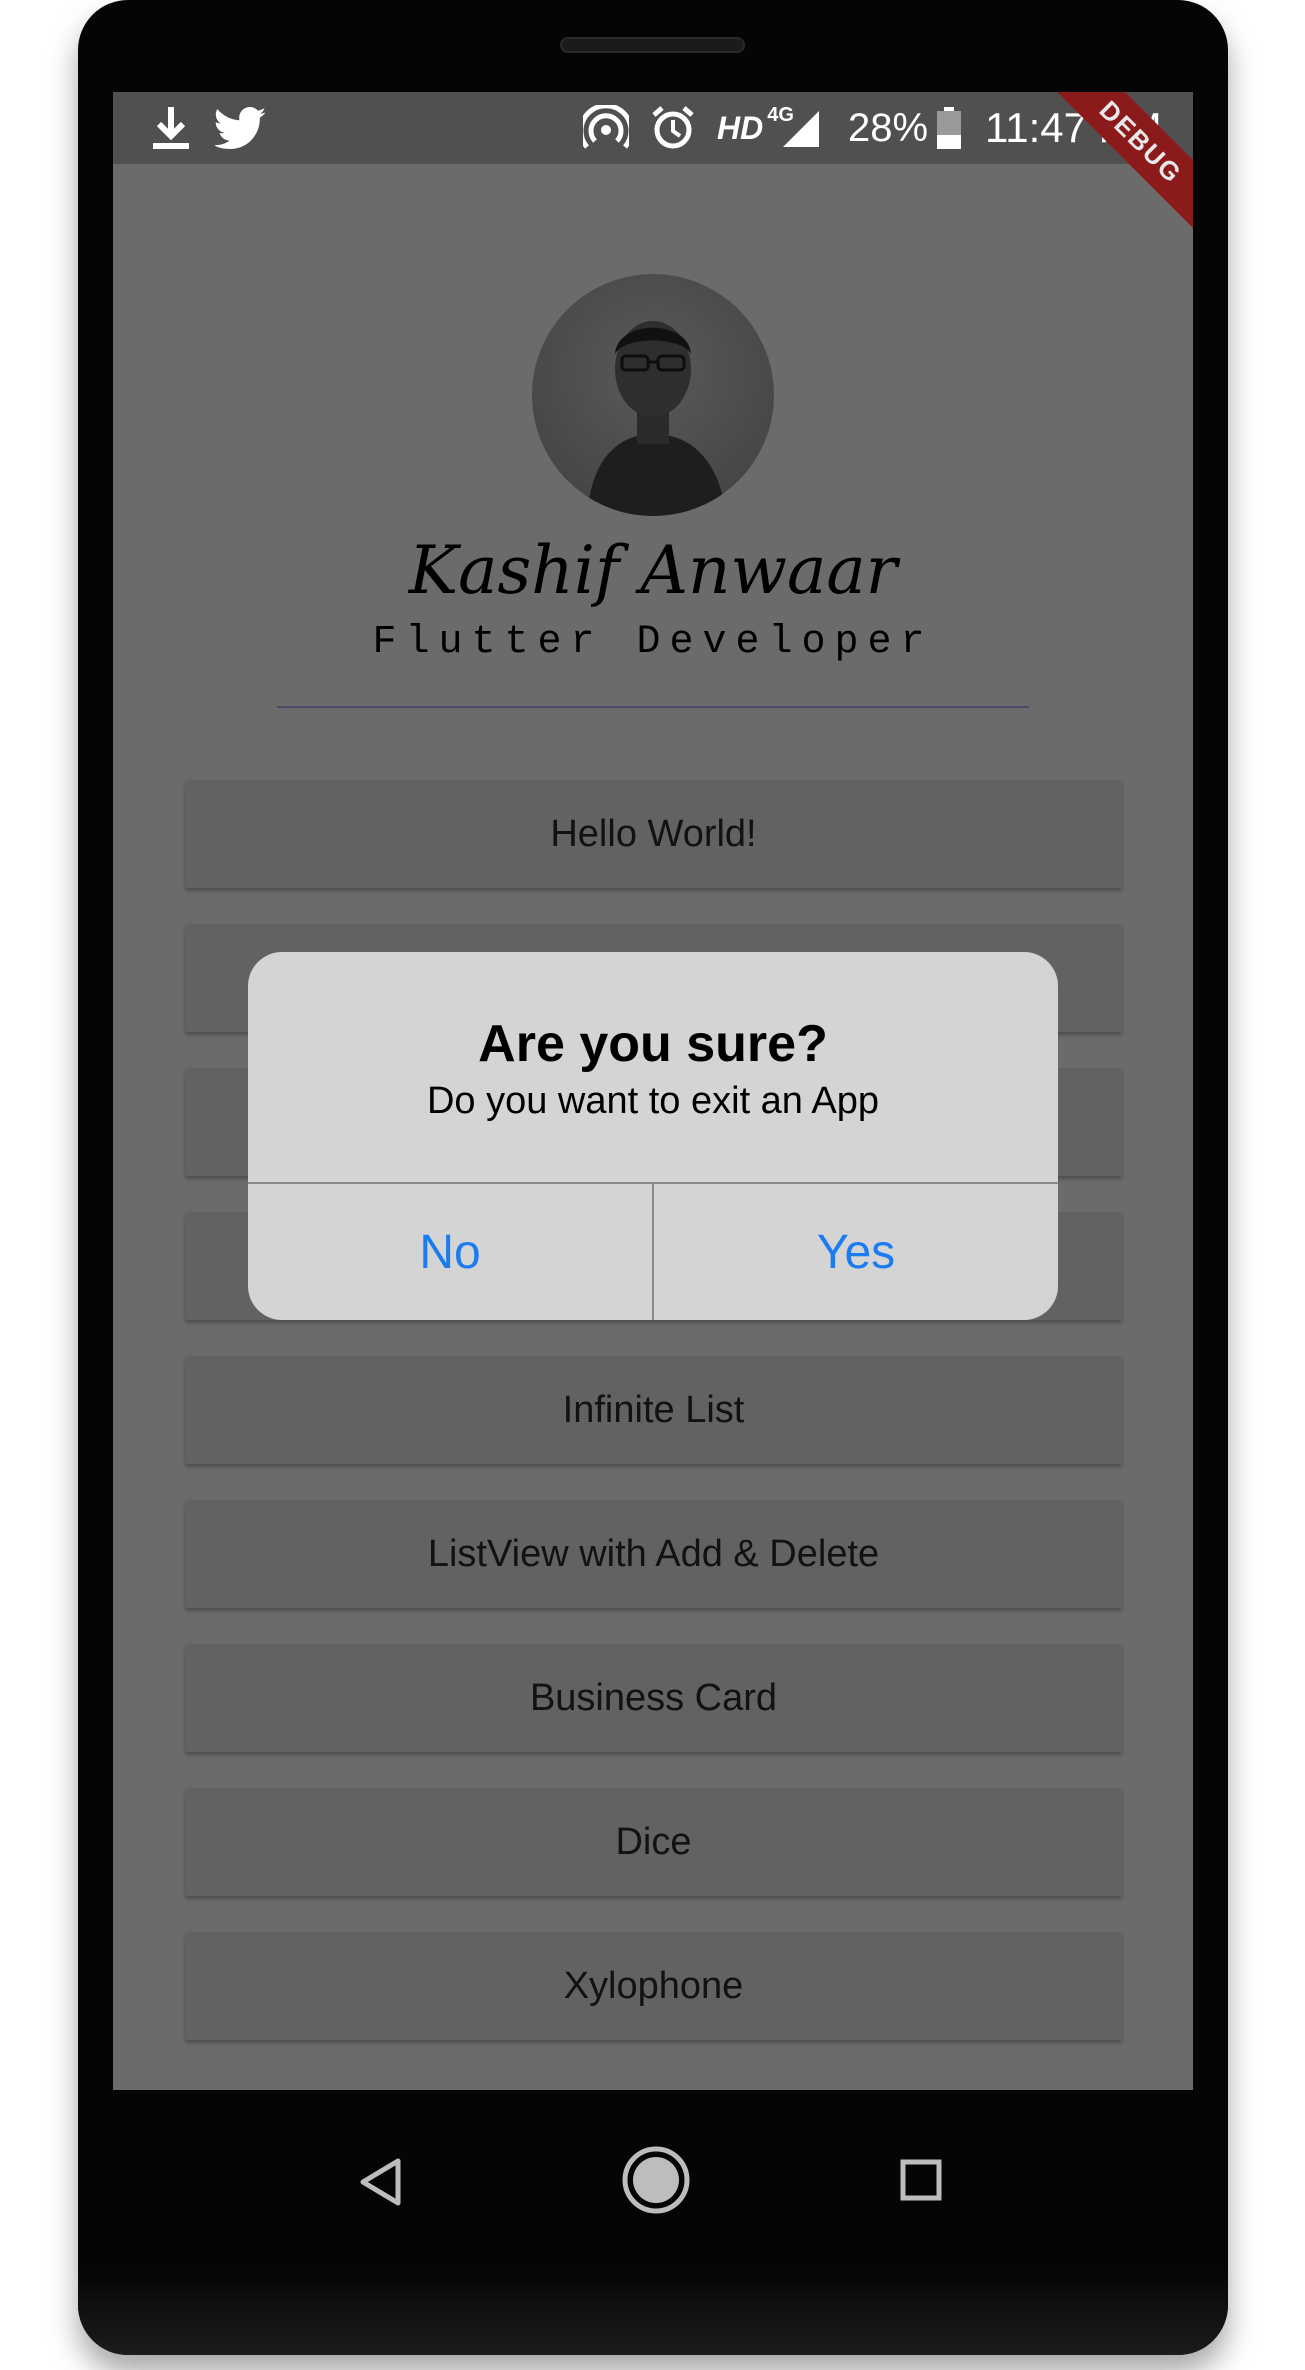 The image size is (1305, 2370). I want to click on profile-role: Flutter Developer, so click(653, 642).